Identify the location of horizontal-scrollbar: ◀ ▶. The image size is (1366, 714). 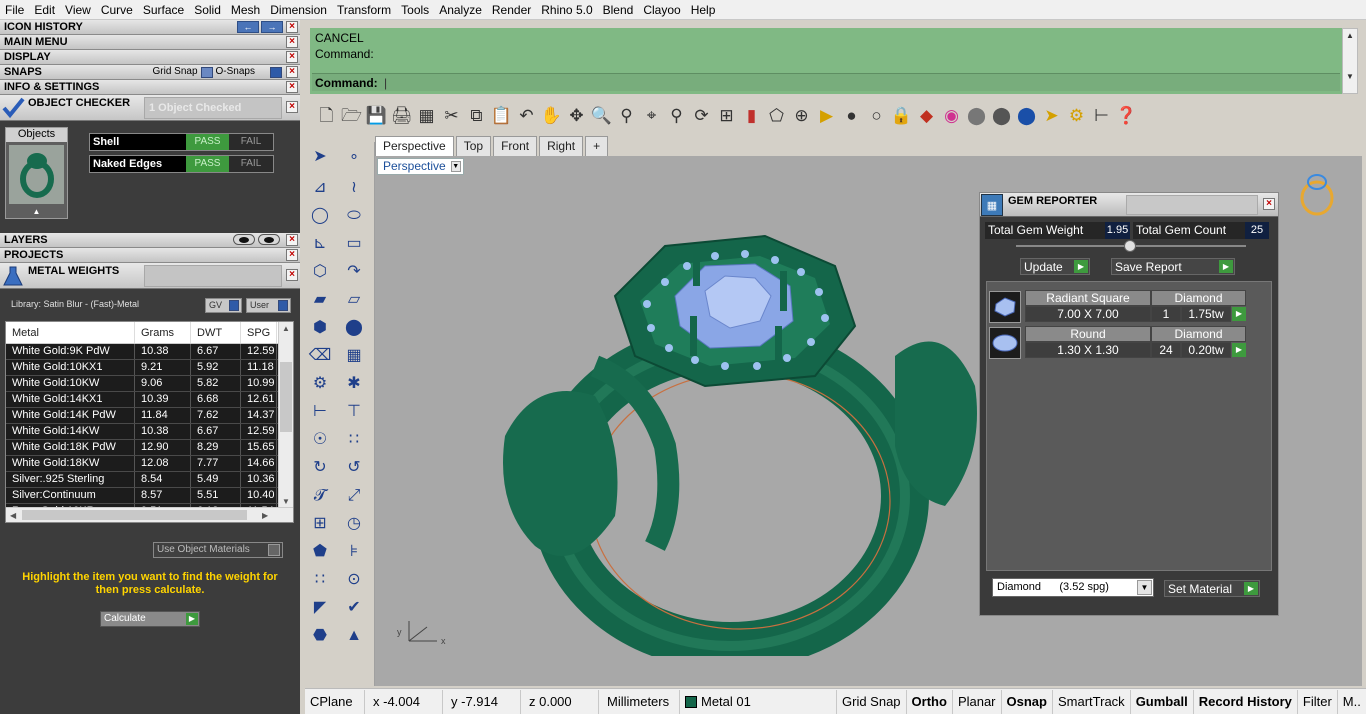
(149, 514).